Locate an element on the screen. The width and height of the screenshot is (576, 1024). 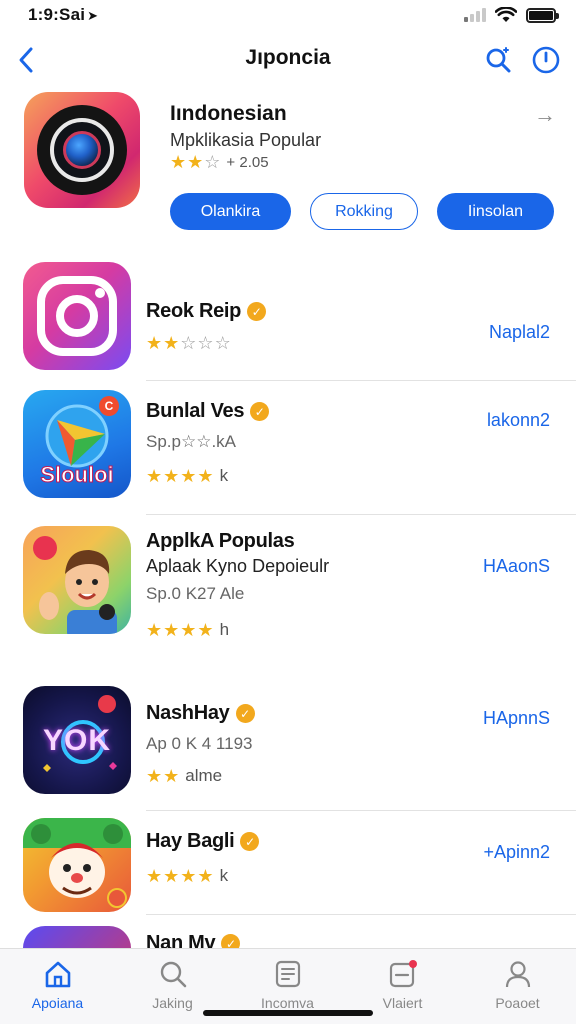
primary-button-left: Olankira is located at coordinates (230, 211).